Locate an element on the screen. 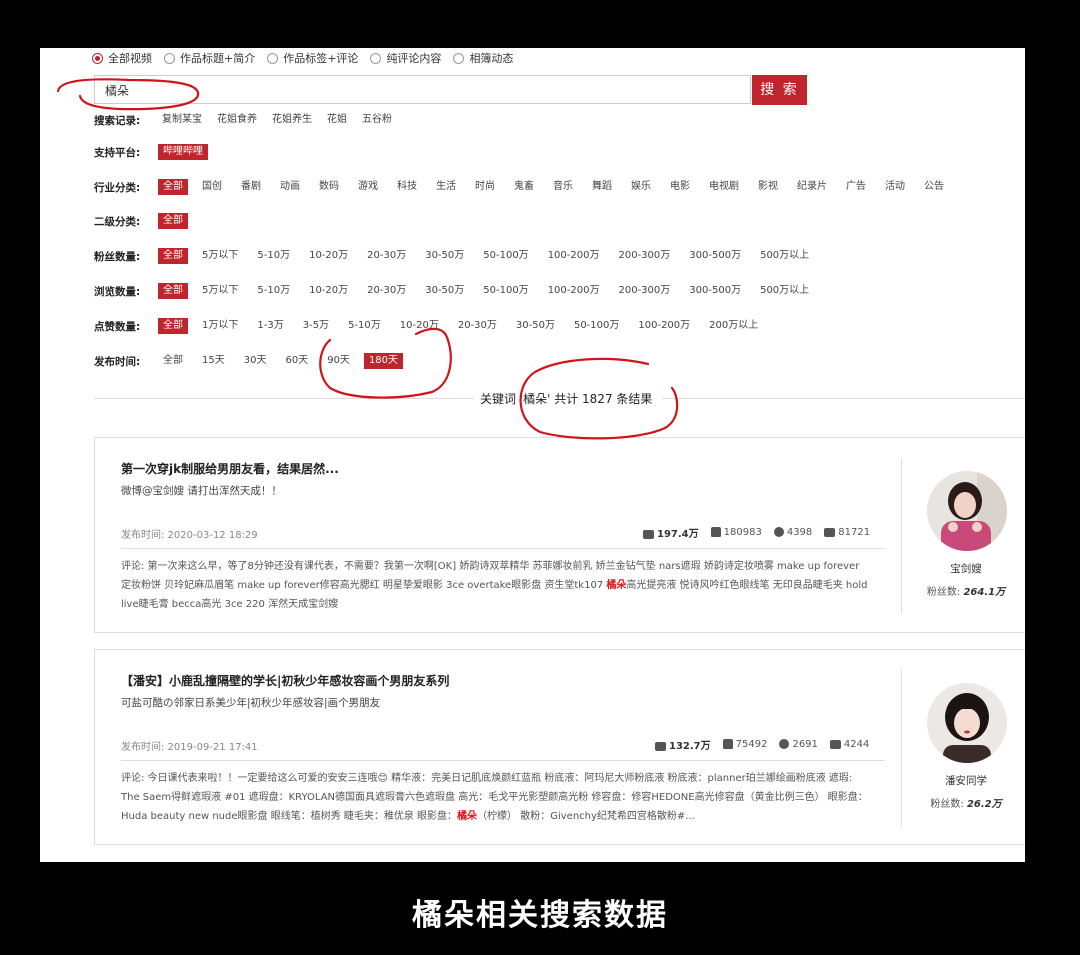  result-circle-annotation is located at coordinates (599, 398).